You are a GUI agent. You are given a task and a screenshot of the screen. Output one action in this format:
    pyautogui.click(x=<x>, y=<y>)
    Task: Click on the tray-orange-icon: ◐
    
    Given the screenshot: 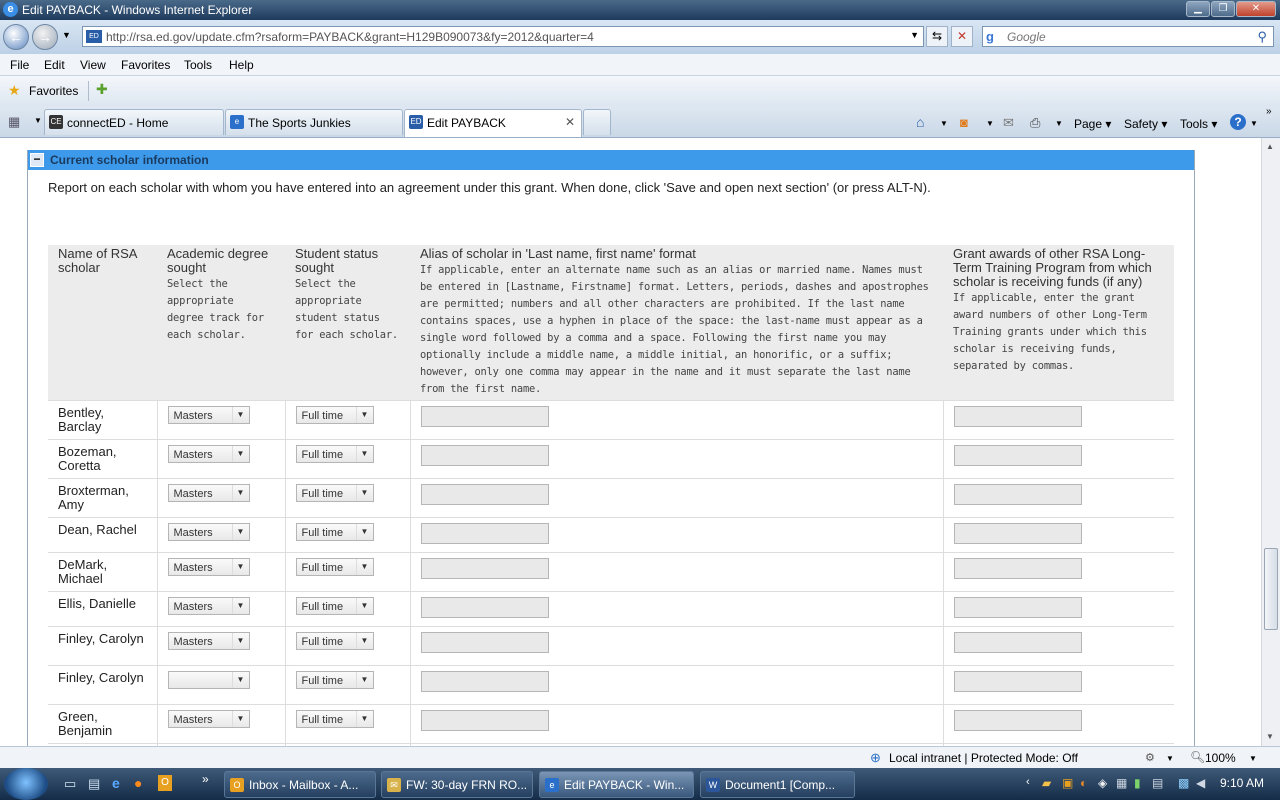 What is the action you would take?
    pyautogui.click(x=1083, y=783)
    